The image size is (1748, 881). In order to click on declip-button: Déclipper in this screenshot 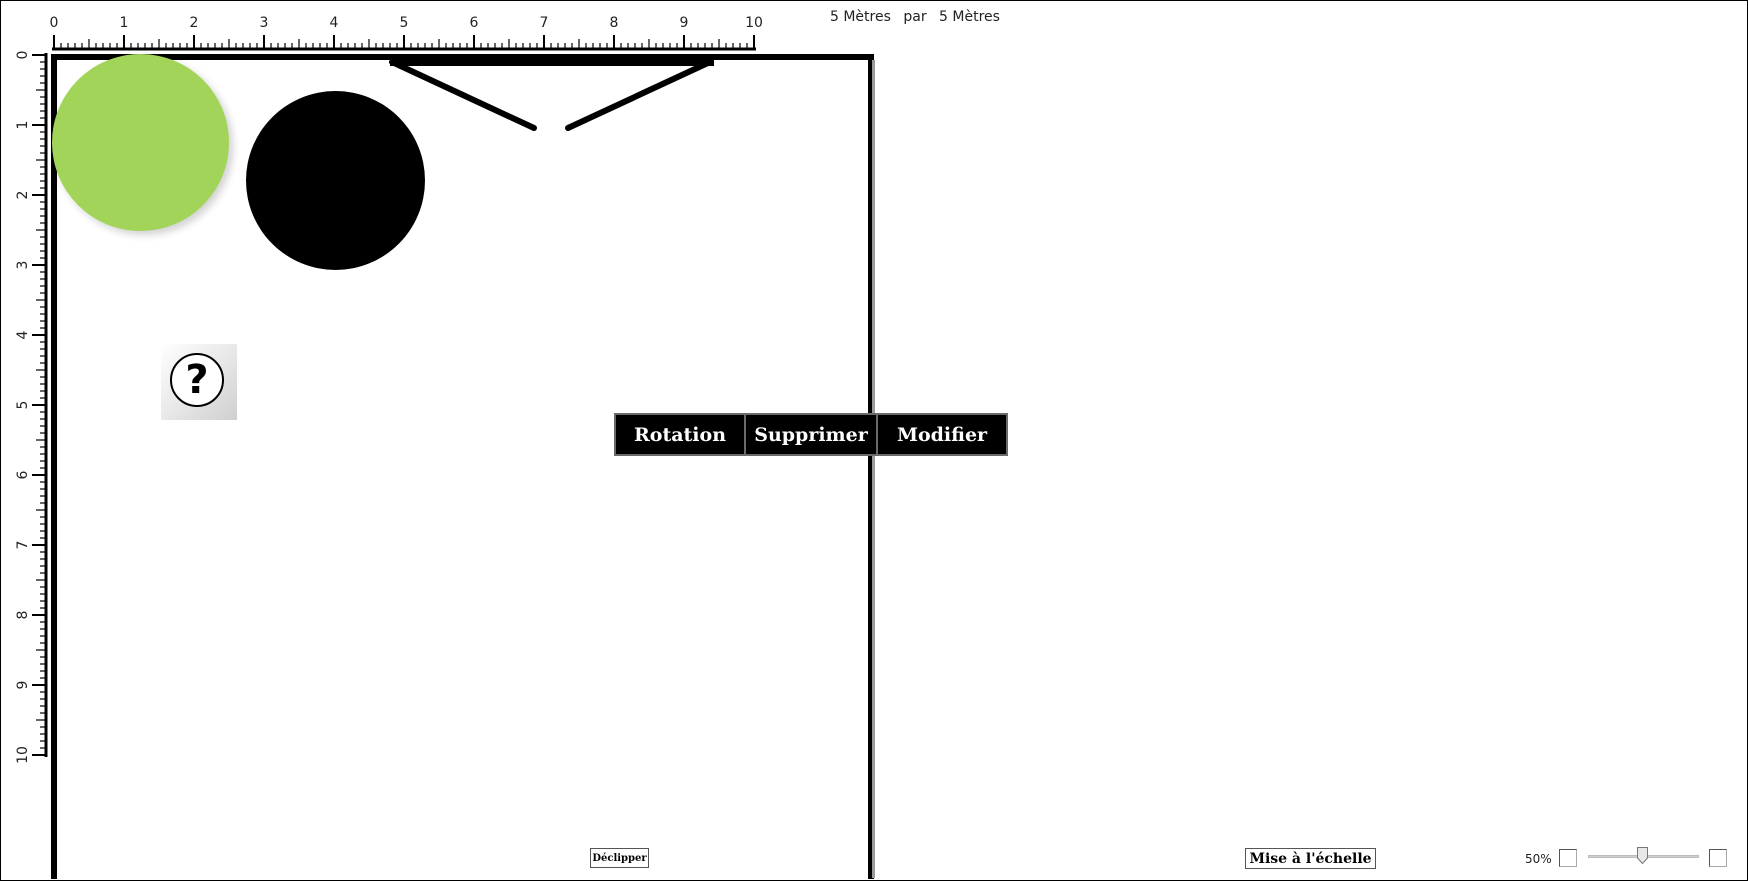, I will do `click(619, 858)`.